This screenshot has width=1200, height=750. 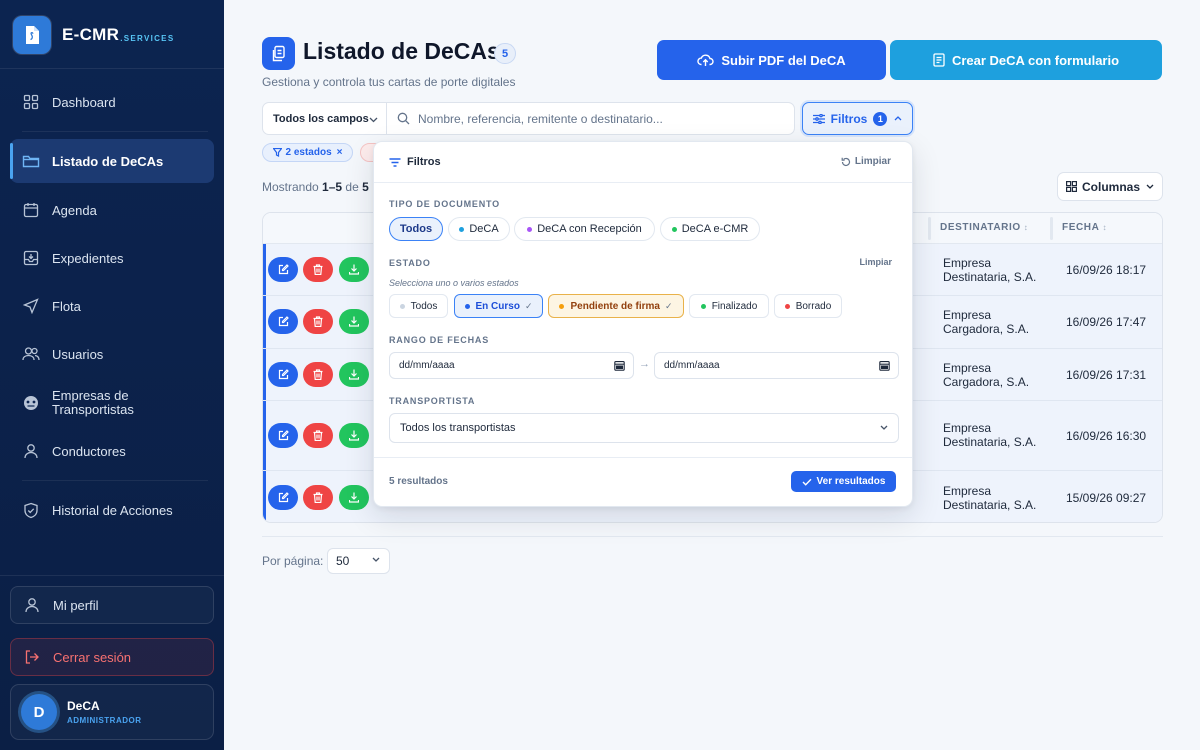 What do you see at coordinates (31, 161) in the screenshot?
I see `folder-icon` at bounding box center [31, 161].